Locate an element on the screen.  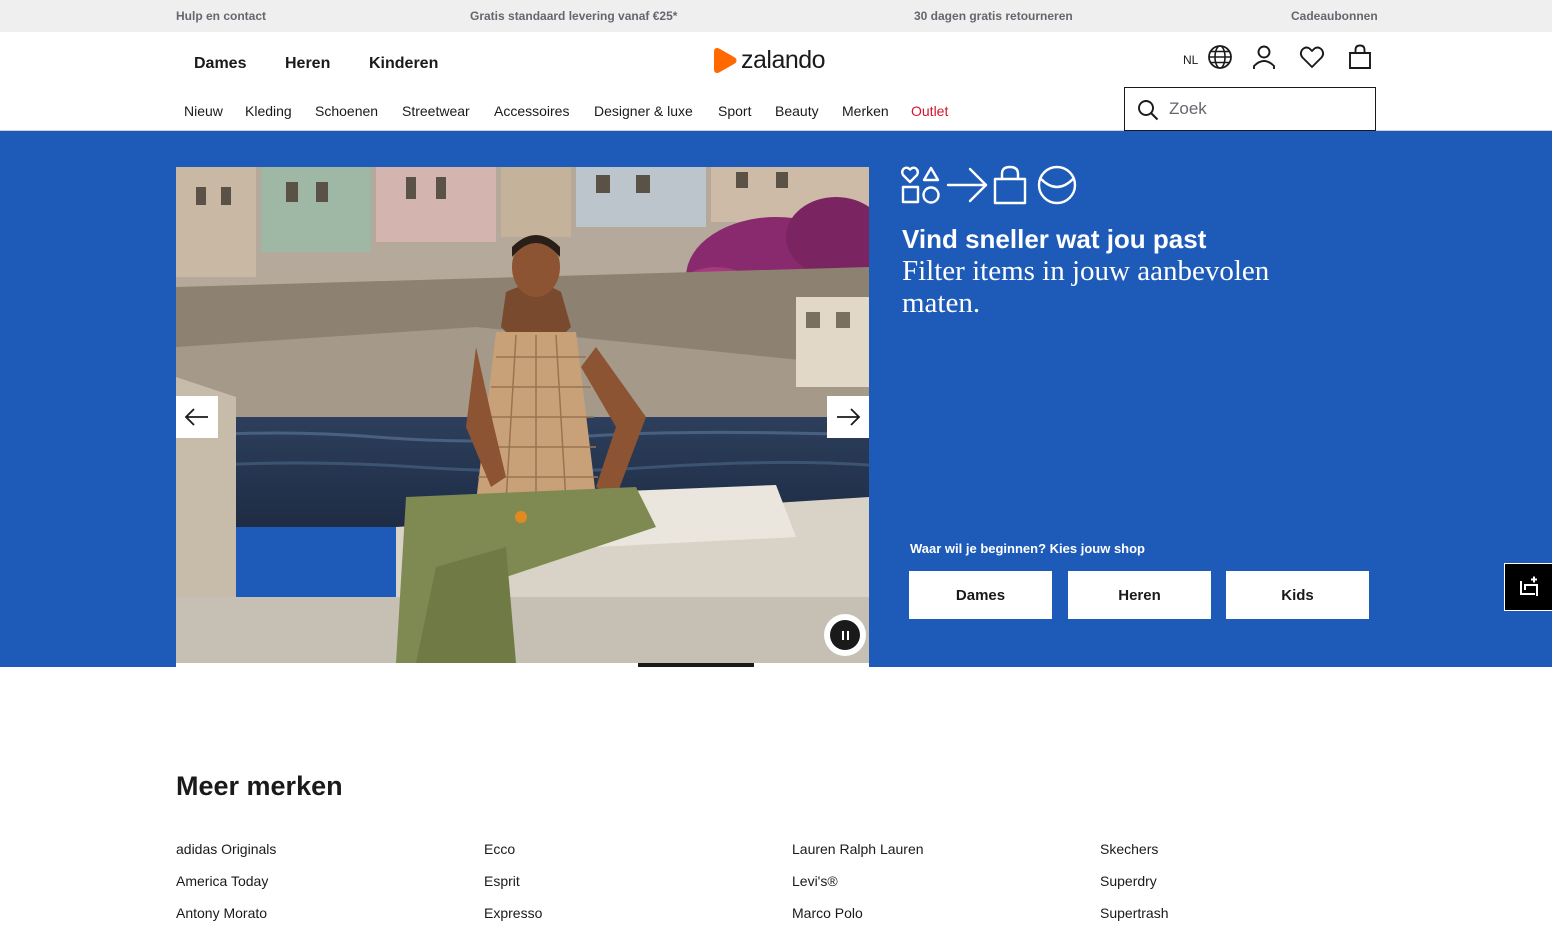
category-beauty: Beauty is located at coordinates (797, 111).